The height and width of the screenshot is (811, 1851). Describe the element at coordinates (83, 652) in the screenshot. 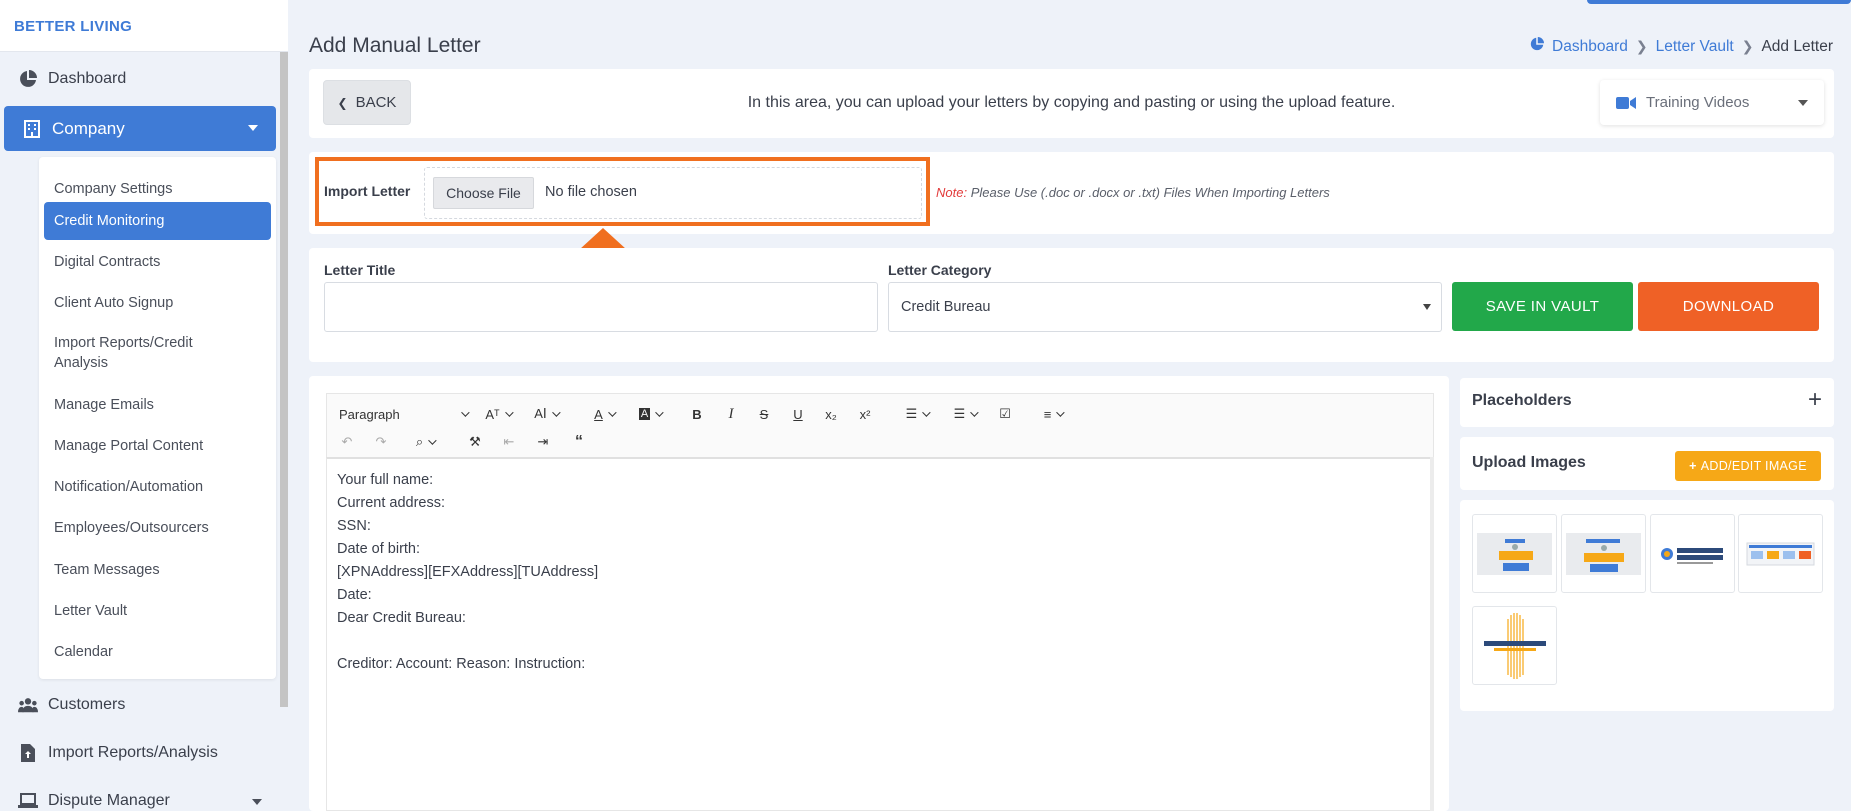

I see `submenu-item-calendar: Calendar` at that location.